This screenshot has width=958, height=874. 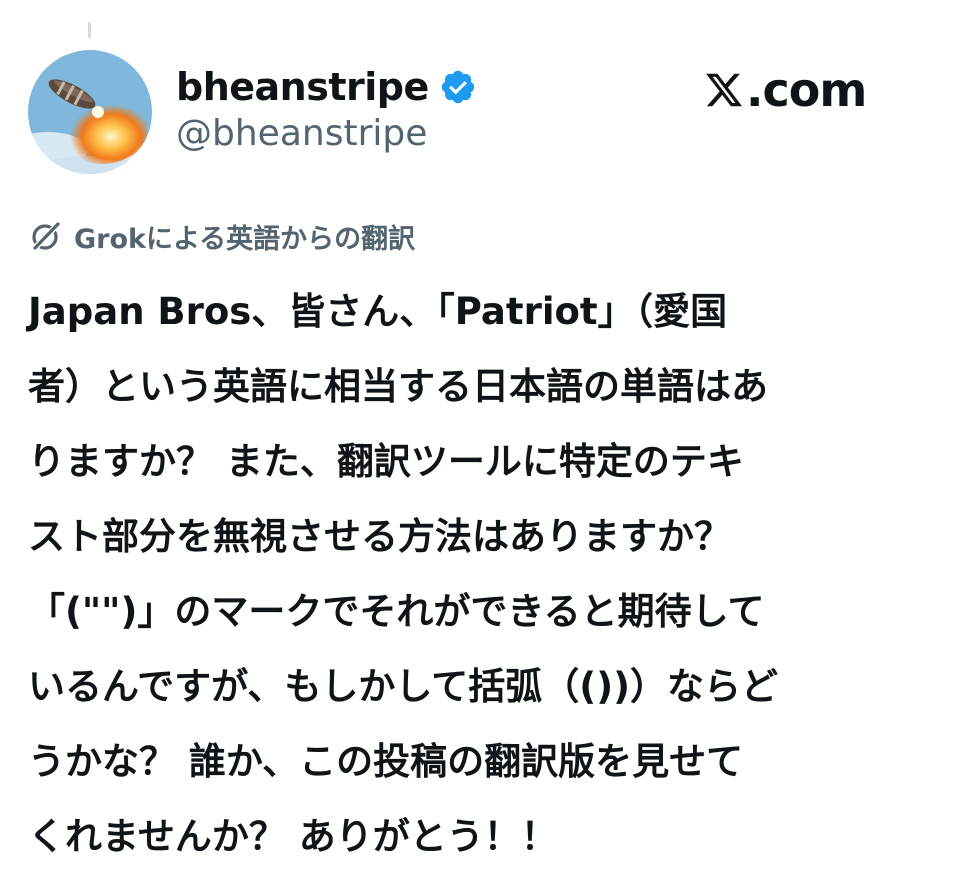 I want to click on grok-icon, so click(x=46, y=236).